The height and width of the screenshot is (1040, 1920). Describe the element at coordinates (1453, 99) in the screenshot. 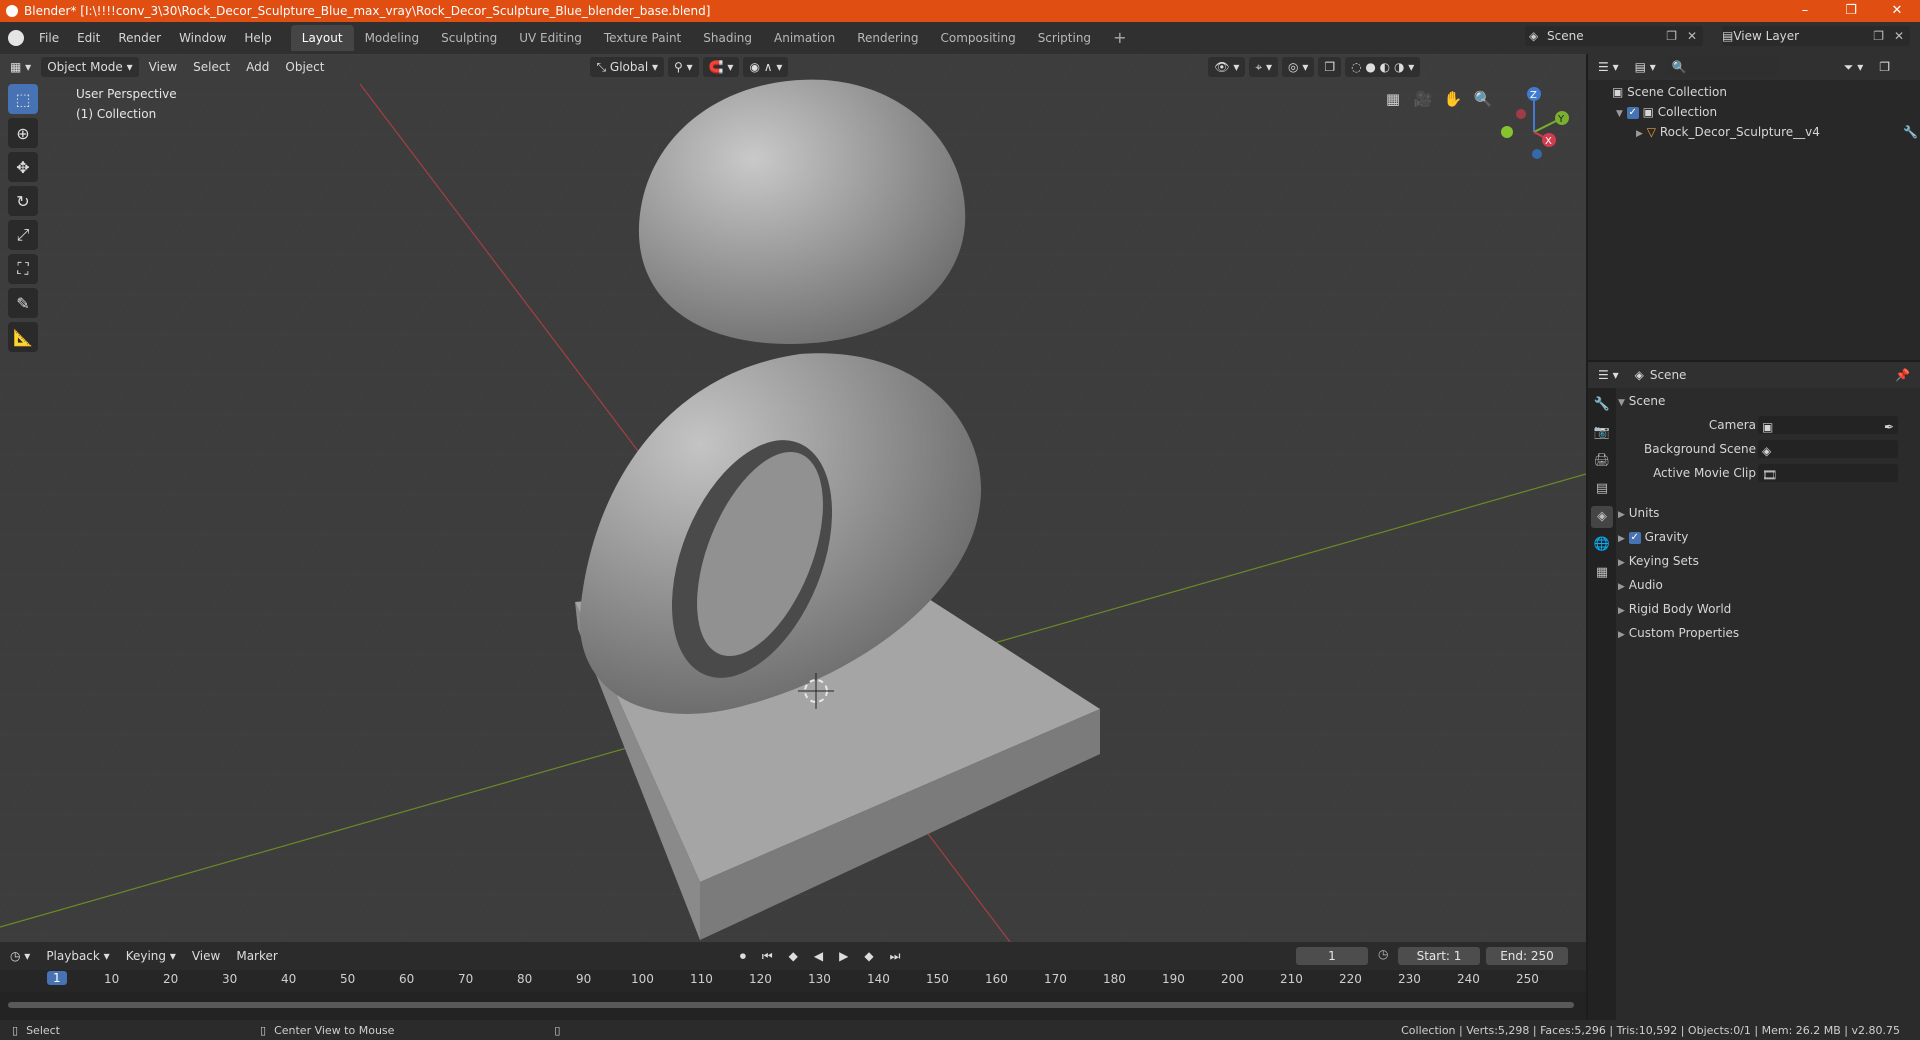

I see `pan-view-icon: ✋` at that location.